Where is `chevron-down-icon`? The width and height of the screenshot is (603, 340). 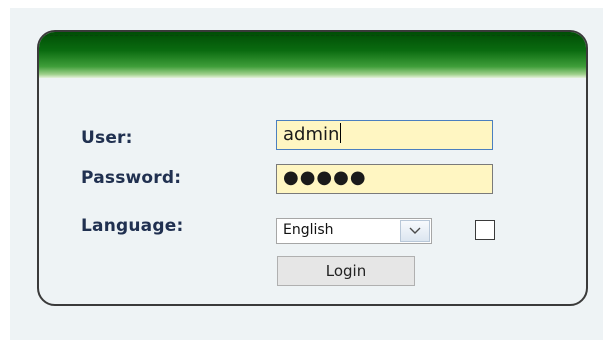 chevron-down-icon is located at coordinates (415, 230).